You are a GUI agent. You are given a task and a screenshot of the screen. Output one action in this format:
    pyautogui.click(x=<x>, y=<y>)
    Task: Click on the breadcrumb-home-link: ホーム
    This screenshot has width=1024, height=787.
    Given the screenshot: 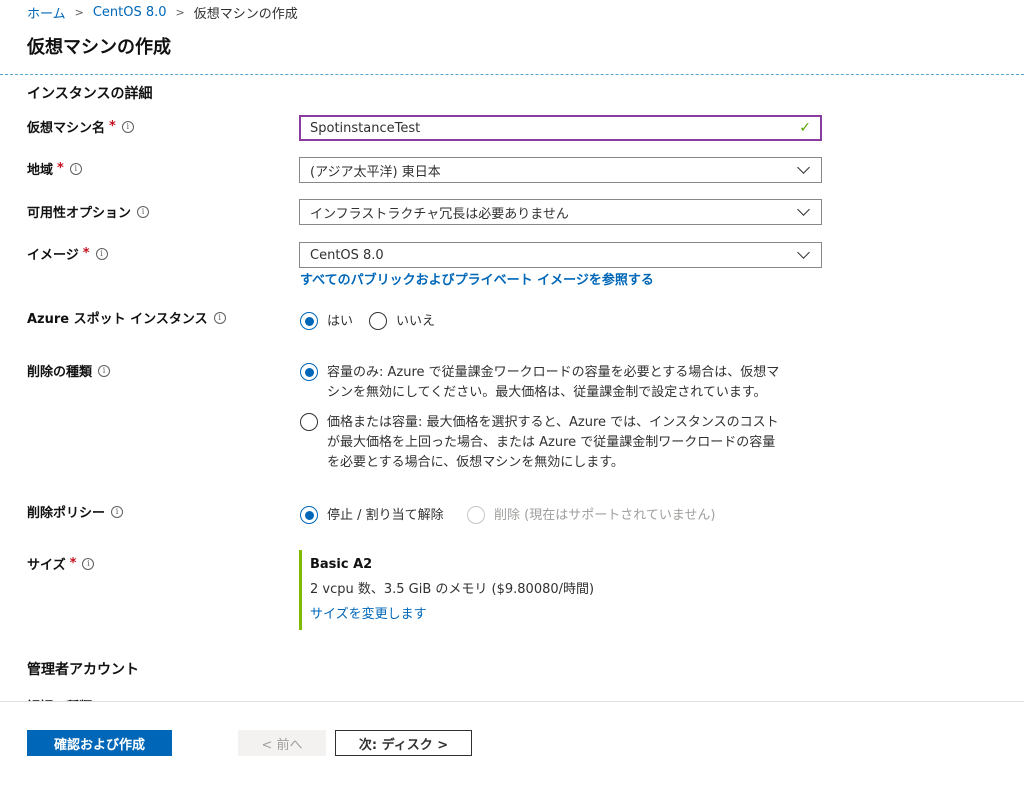 What is the action you would take?
    pyautogui.click(x=46, y=12)
    